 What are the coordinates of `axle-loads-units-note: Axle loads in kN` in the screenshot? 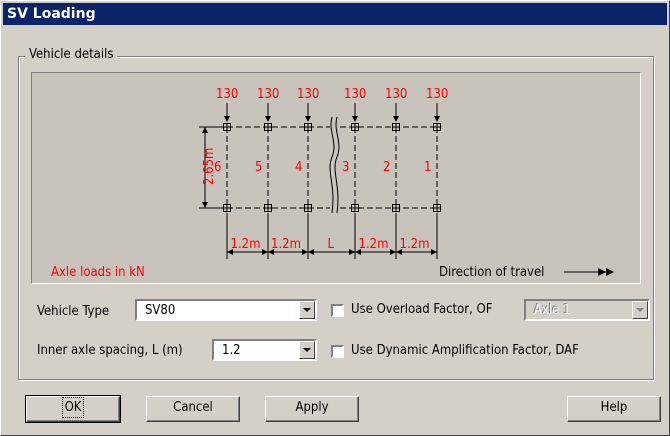 It's located at (98, 272).